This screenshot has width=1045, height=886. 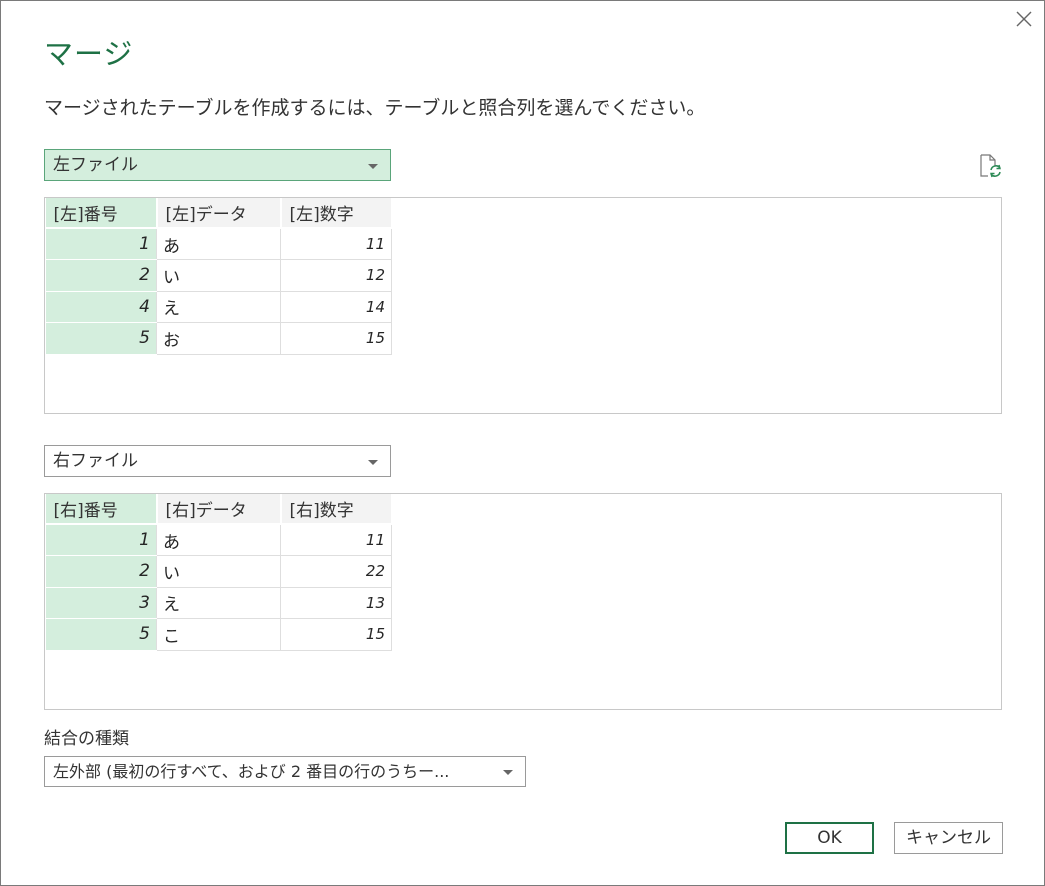 I want to click on table-row: 3 え 13, so click(x=218, y=602).